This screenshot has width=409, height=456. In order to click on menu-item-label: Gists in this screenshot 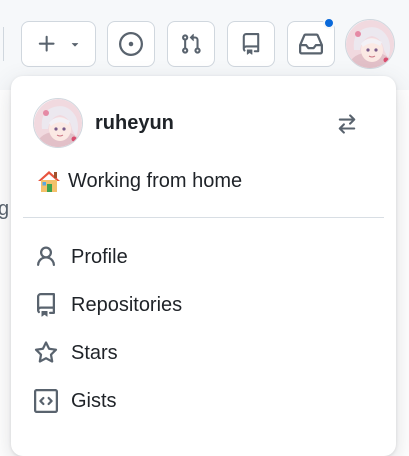, I will do `click(94, 400)`.